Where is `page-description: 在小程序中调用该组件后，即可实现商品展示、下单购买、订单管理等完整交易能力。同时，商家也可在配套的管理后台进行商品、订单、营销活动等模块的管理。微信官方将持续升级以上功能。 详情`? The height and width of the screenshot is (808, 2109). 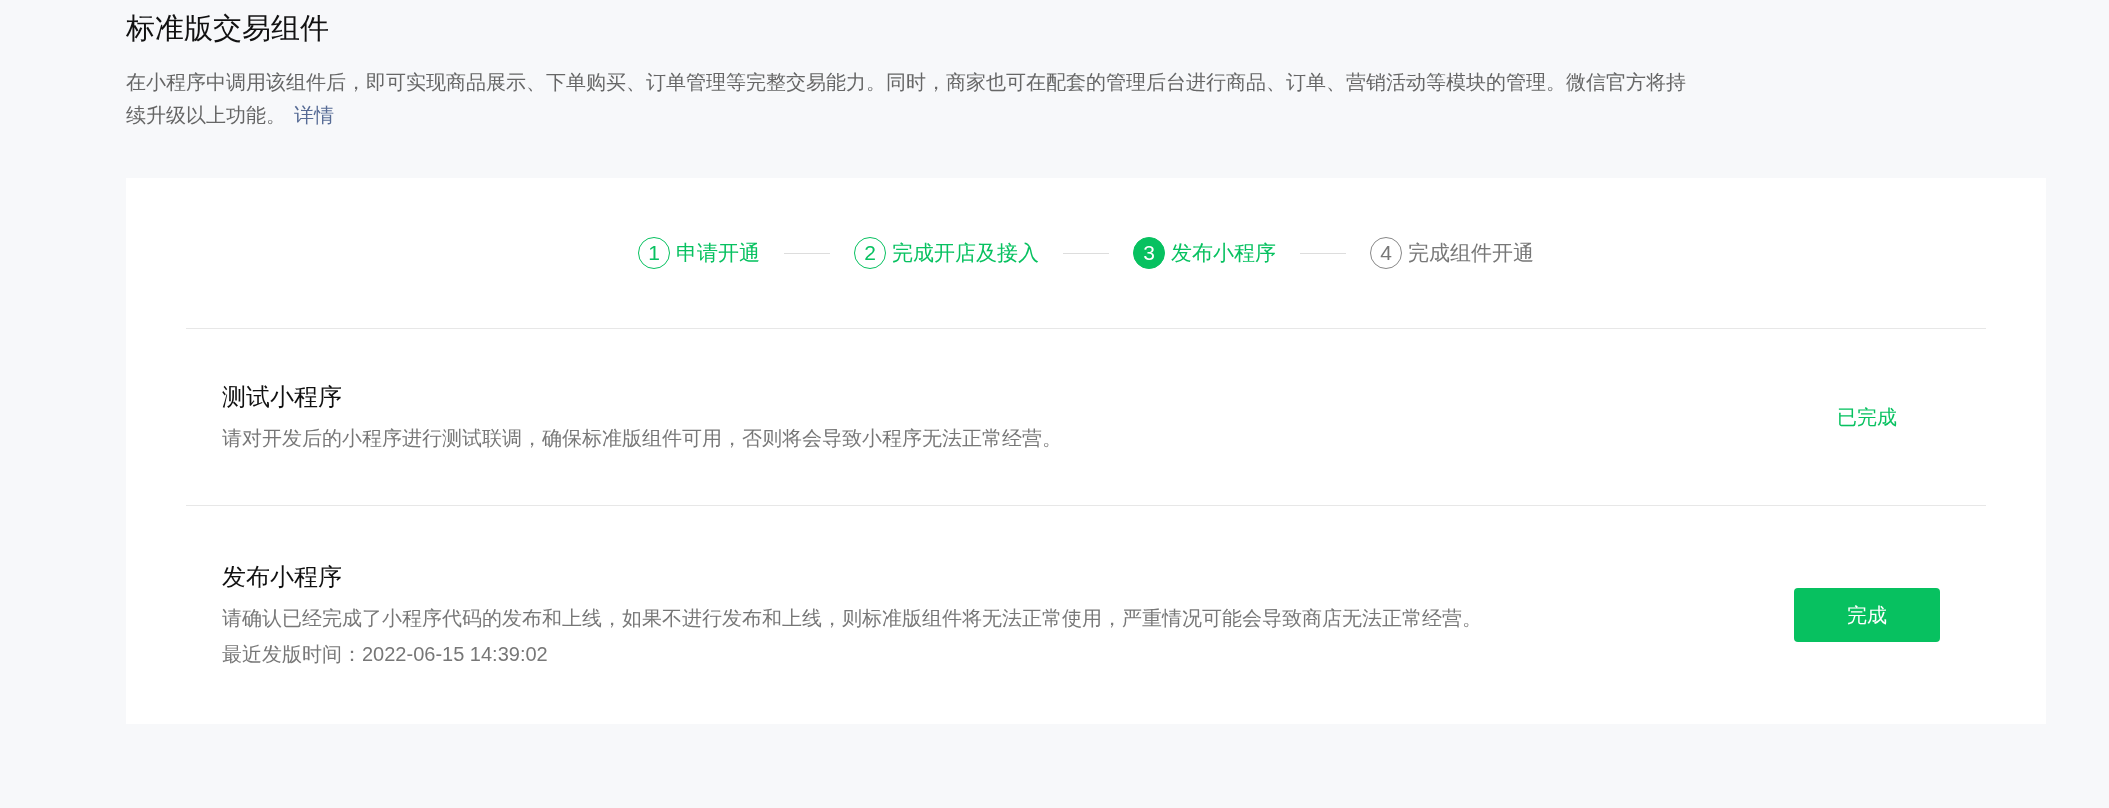 page-description: 在小程序中调用该组件后，即可实现商品展示、下单购买、订单管理等完整交易能力。同时，商家也可在配套的管理后台进行商品、订单、营销活动等模块的管理。微信官方将持续升级以上功能。 详情 is located at coordinates (906, 99).